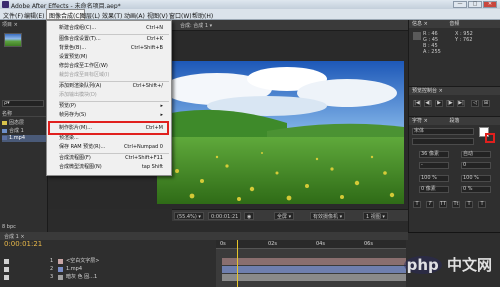 This screenshot has width=500, height=287. Describe the element at coordinates (189, 216) in the screenshot. I see `zoom-select: (55.4%) ▾` at that location.